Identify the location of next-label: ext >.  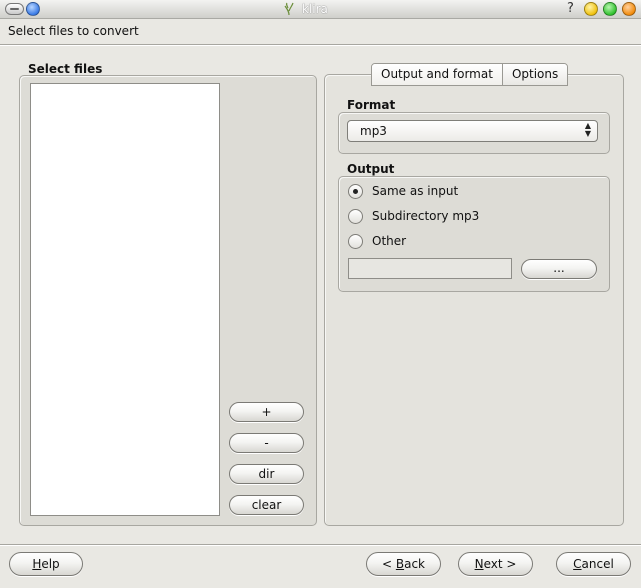
(500, 564).